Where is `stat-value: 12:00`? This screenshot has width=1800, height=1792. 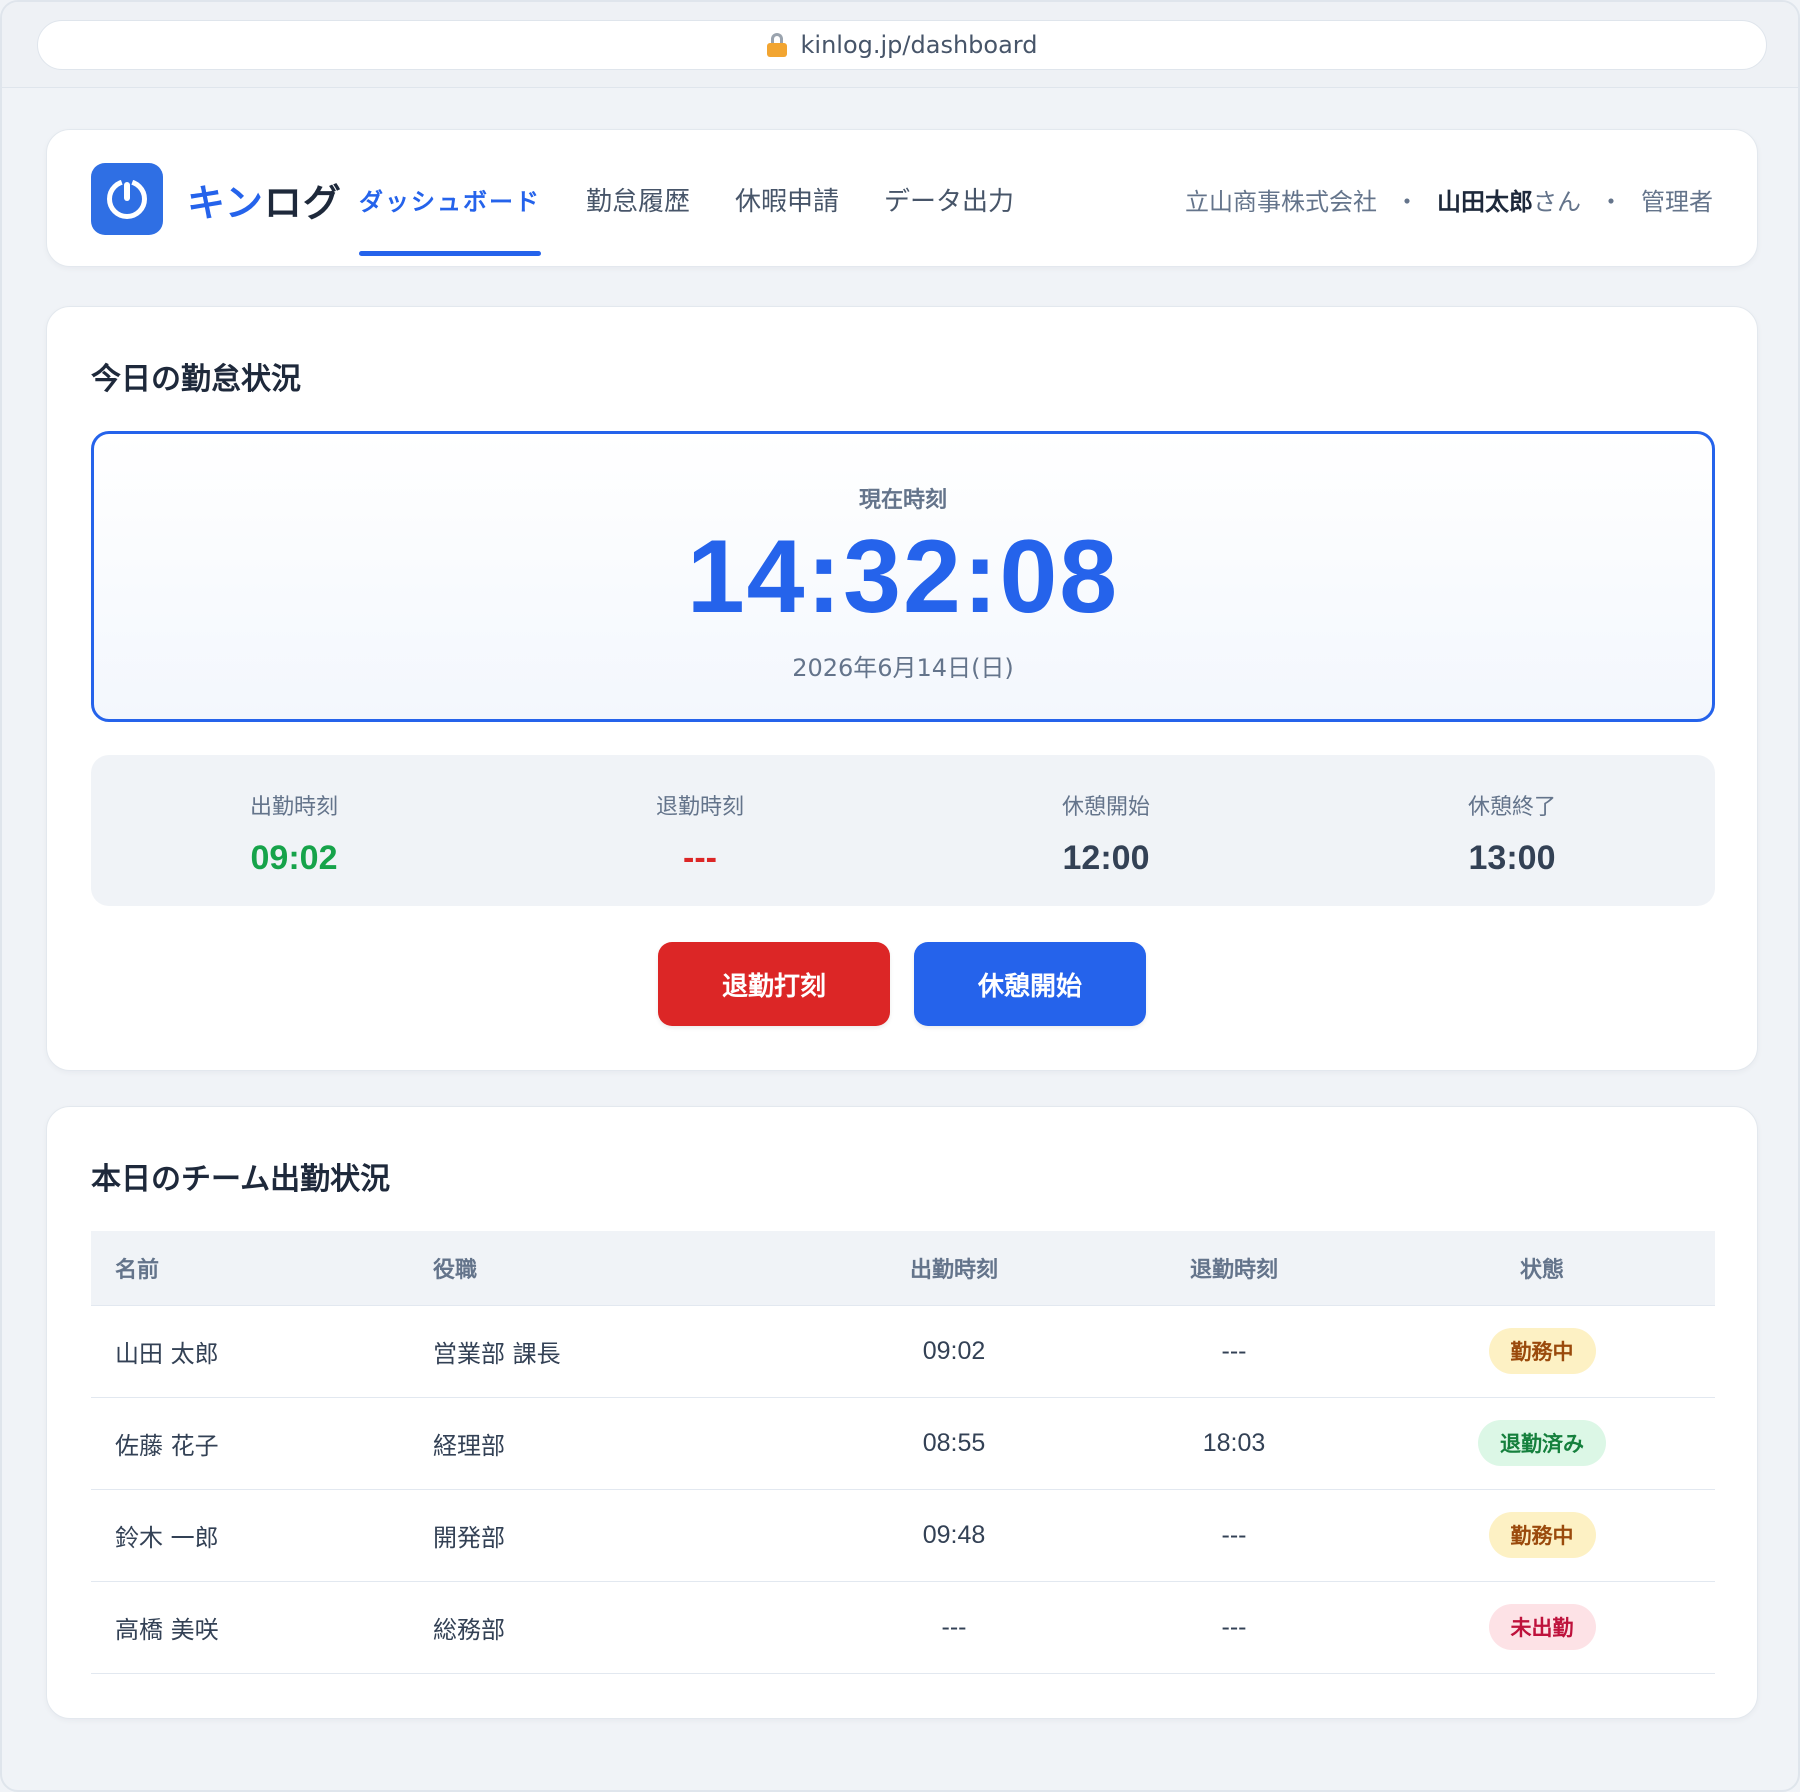 stat-value: 12:00 is located at coordinates (1106, 858).